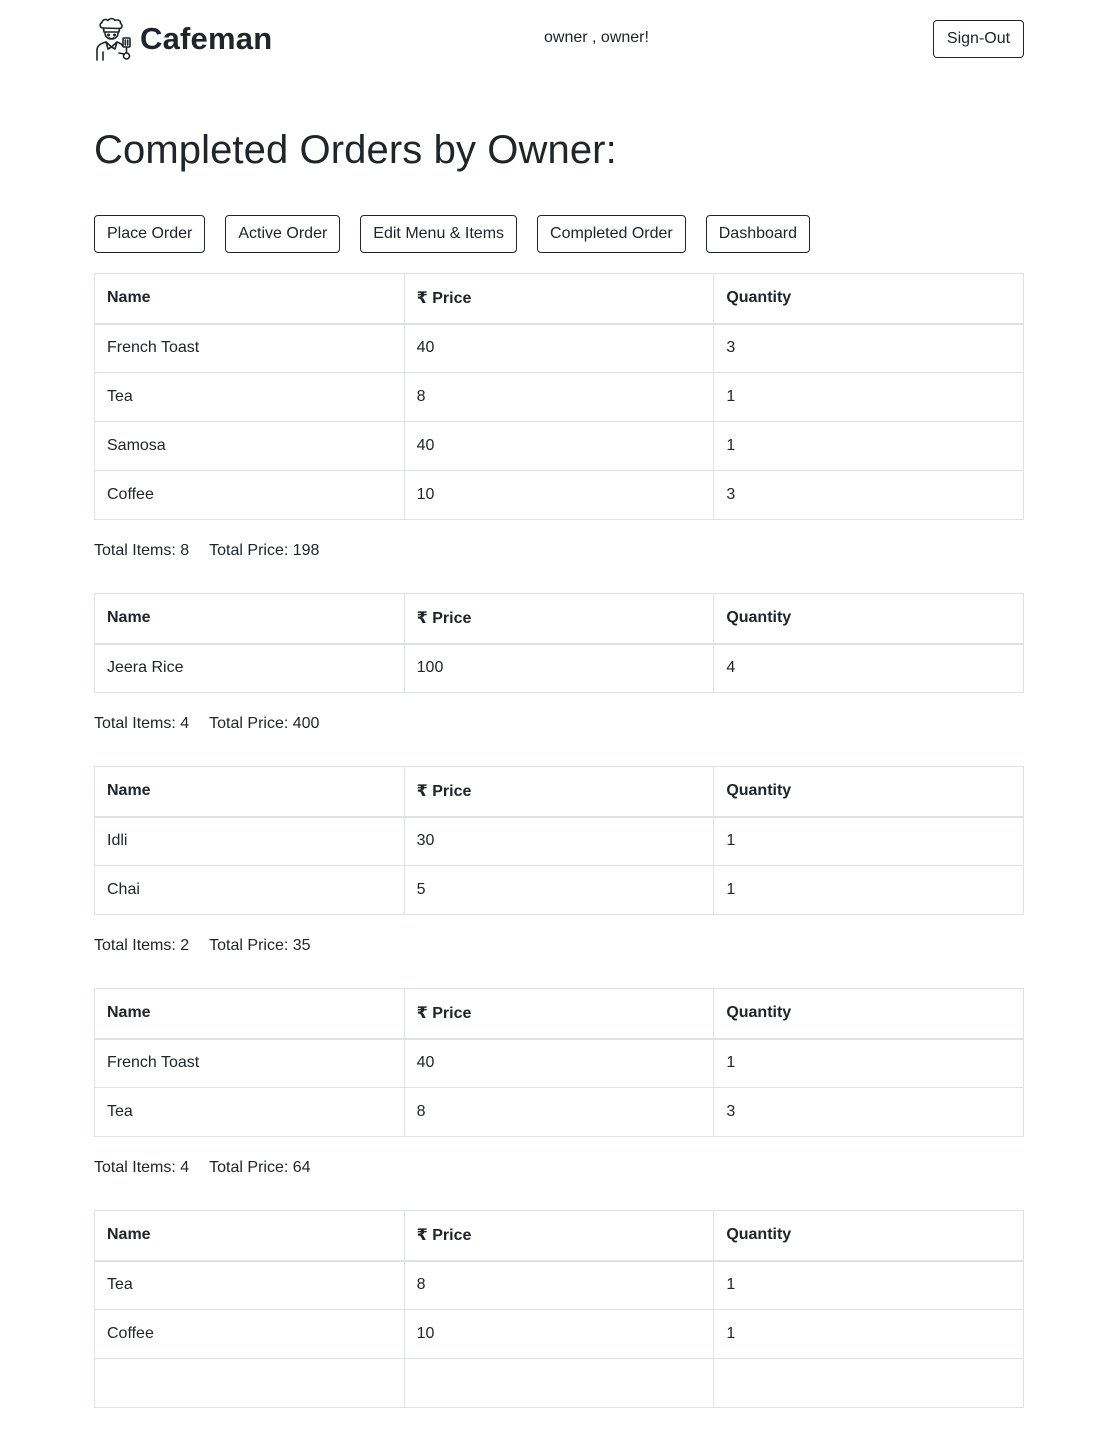 The width and height of the screenshot is (1104, 1439). Describe the element at coordinates (249, 668) in the screenshot. I see `cell-name: Jeera Rice` at that location.